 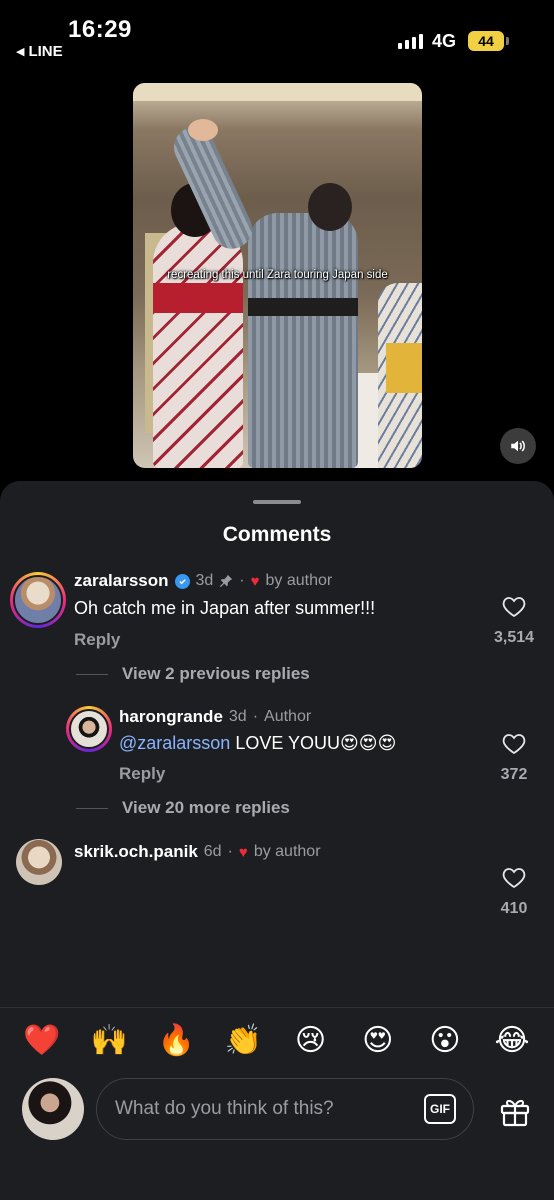 I want to click on reaction-heart: ❤️, so click(x=42, y=1041).